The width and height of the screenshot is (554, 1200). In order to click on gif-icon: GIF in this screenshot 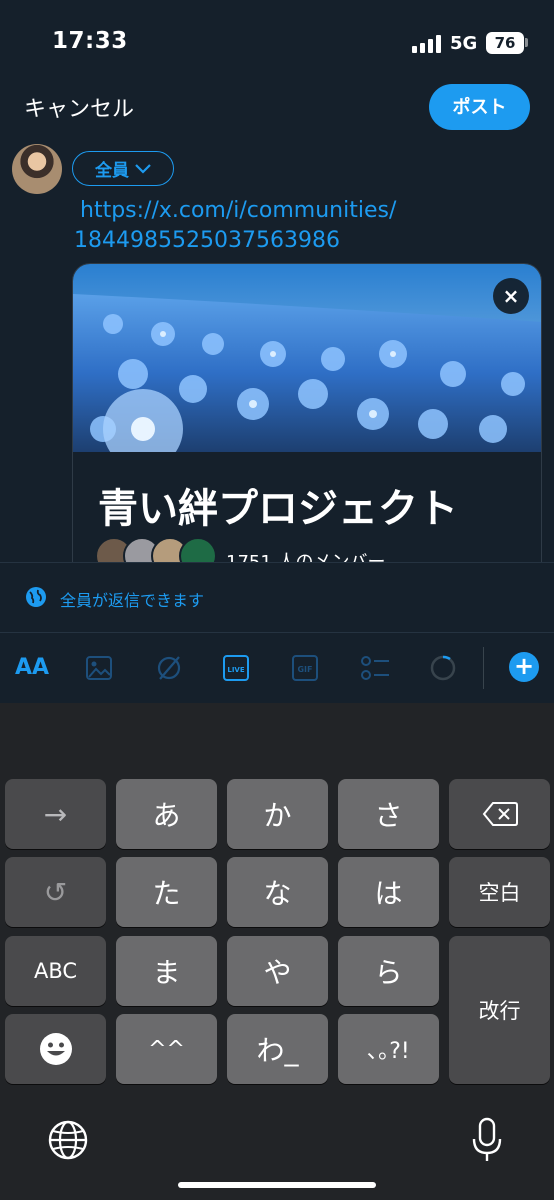, I will do `click(305, 668)`.